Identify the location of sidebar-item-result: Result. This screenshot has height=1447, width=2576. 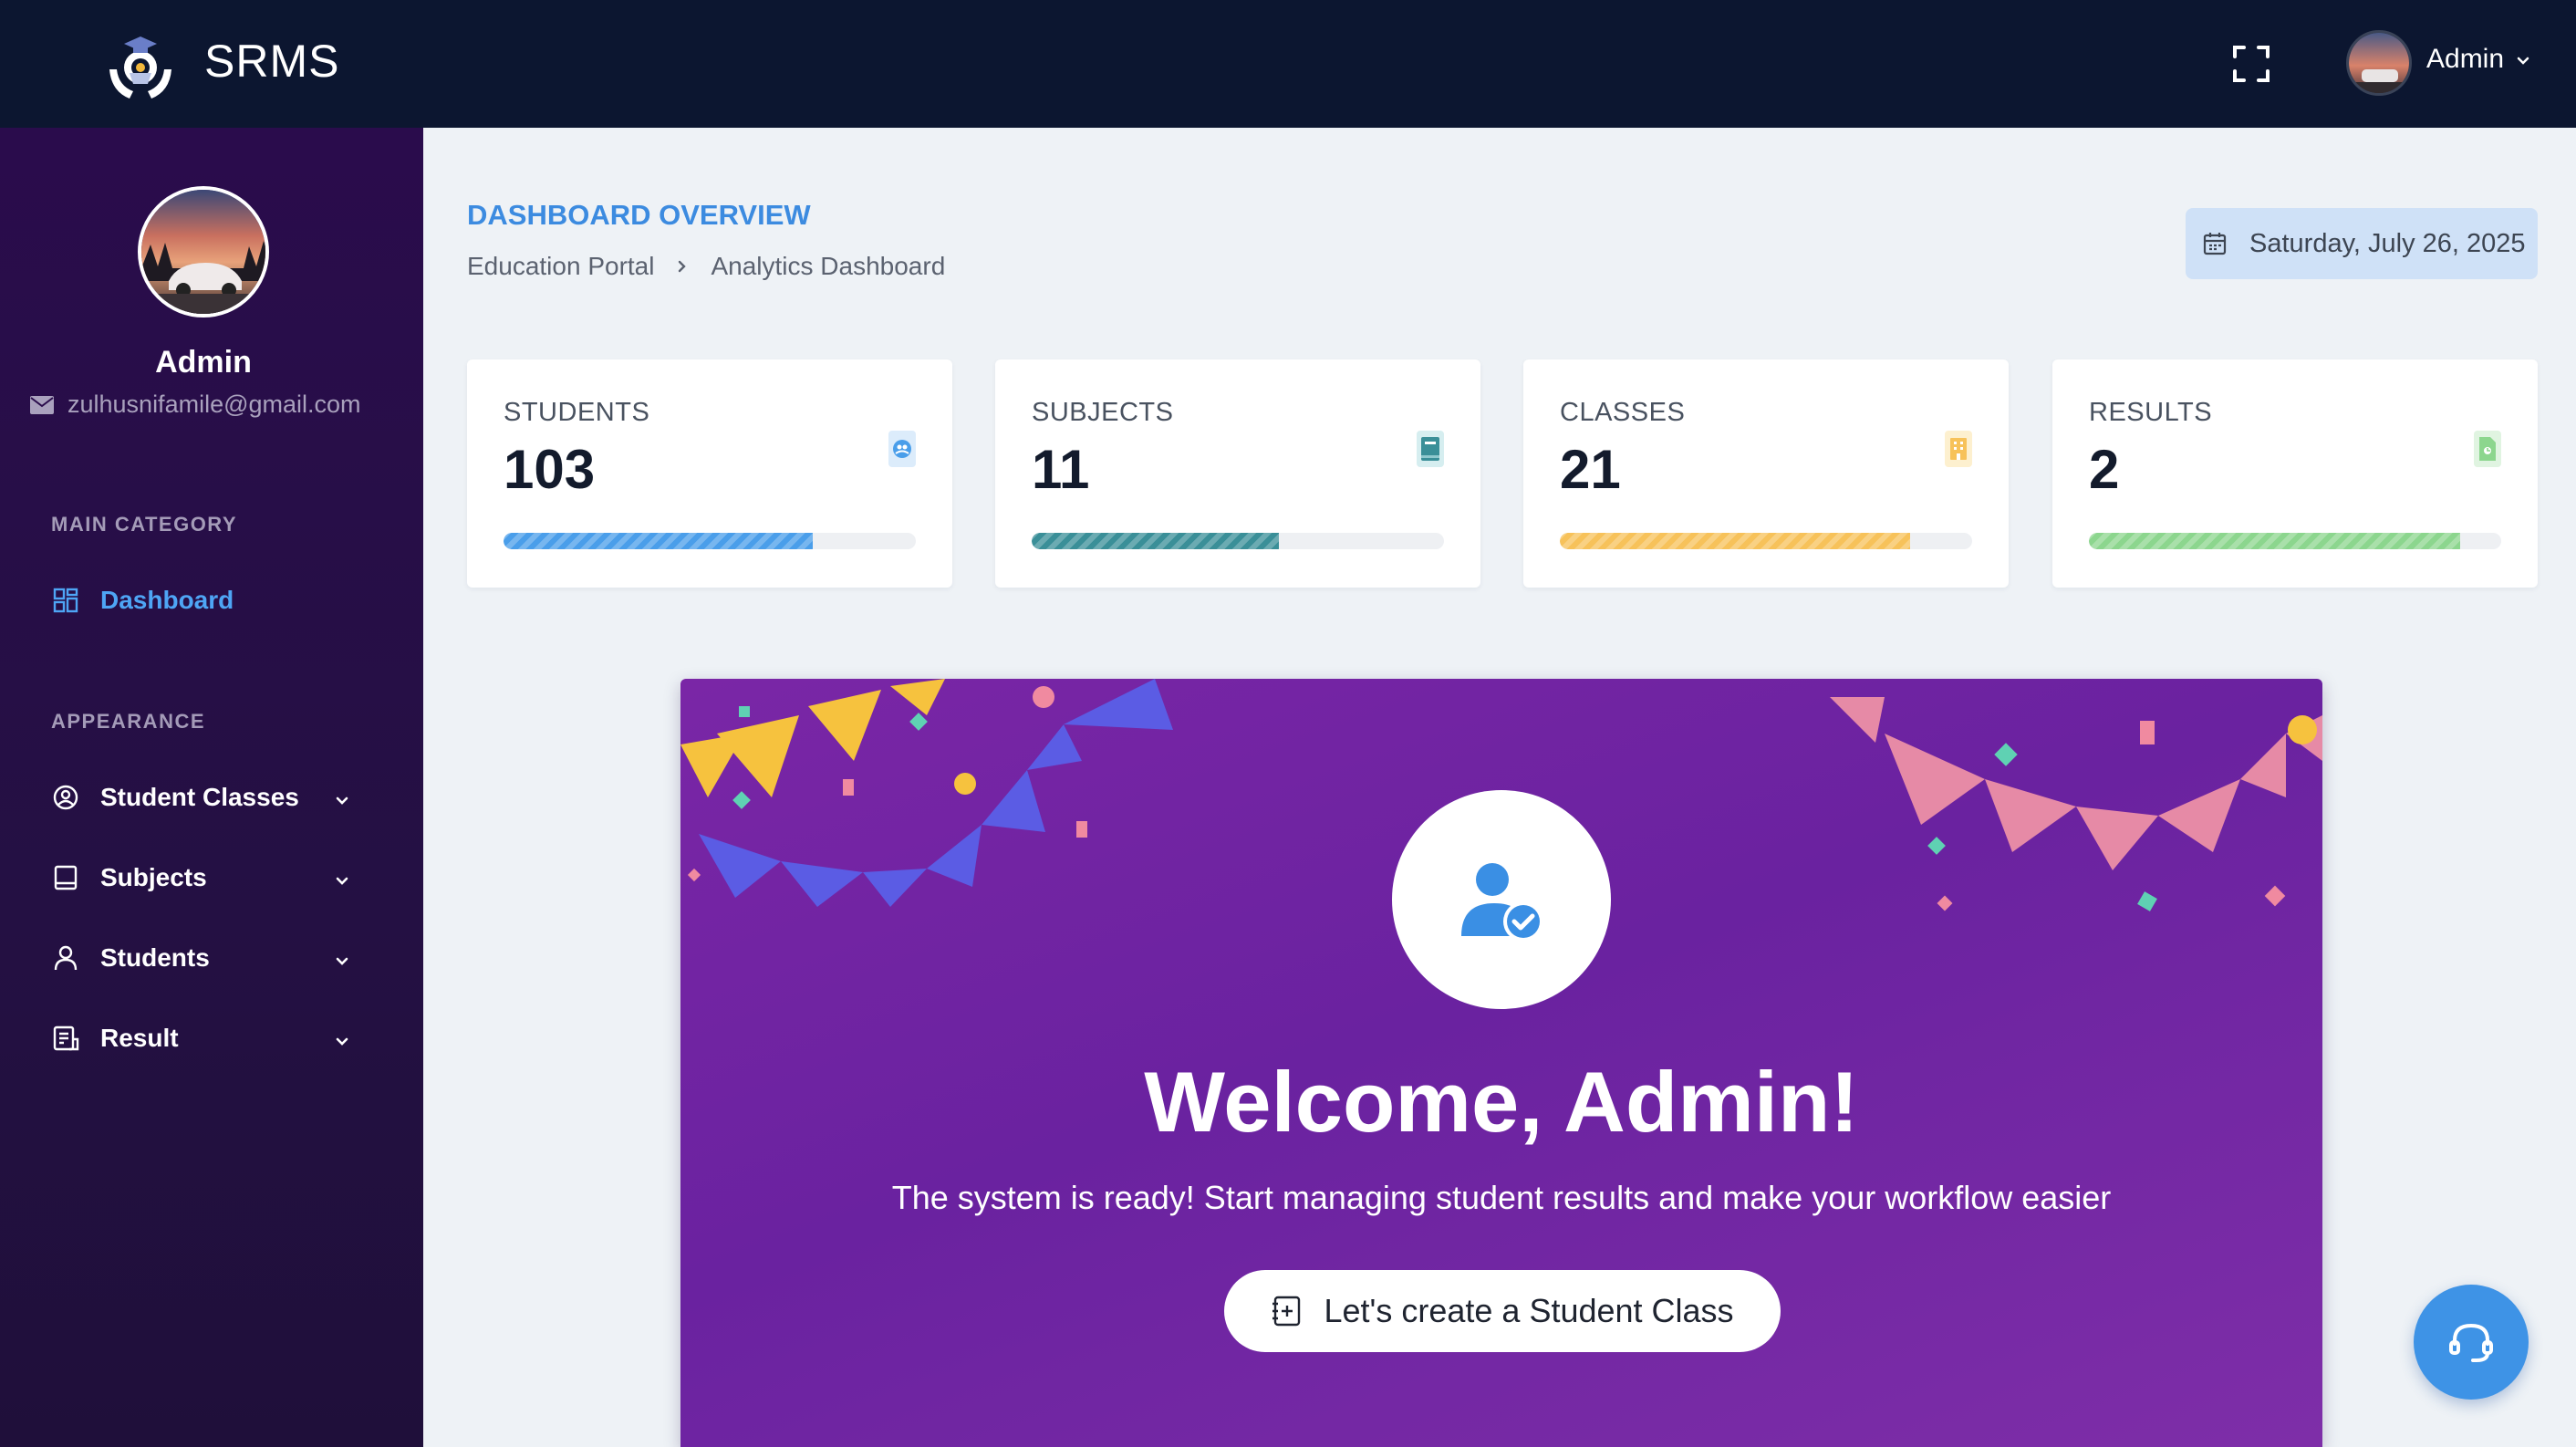
(201, 1038).